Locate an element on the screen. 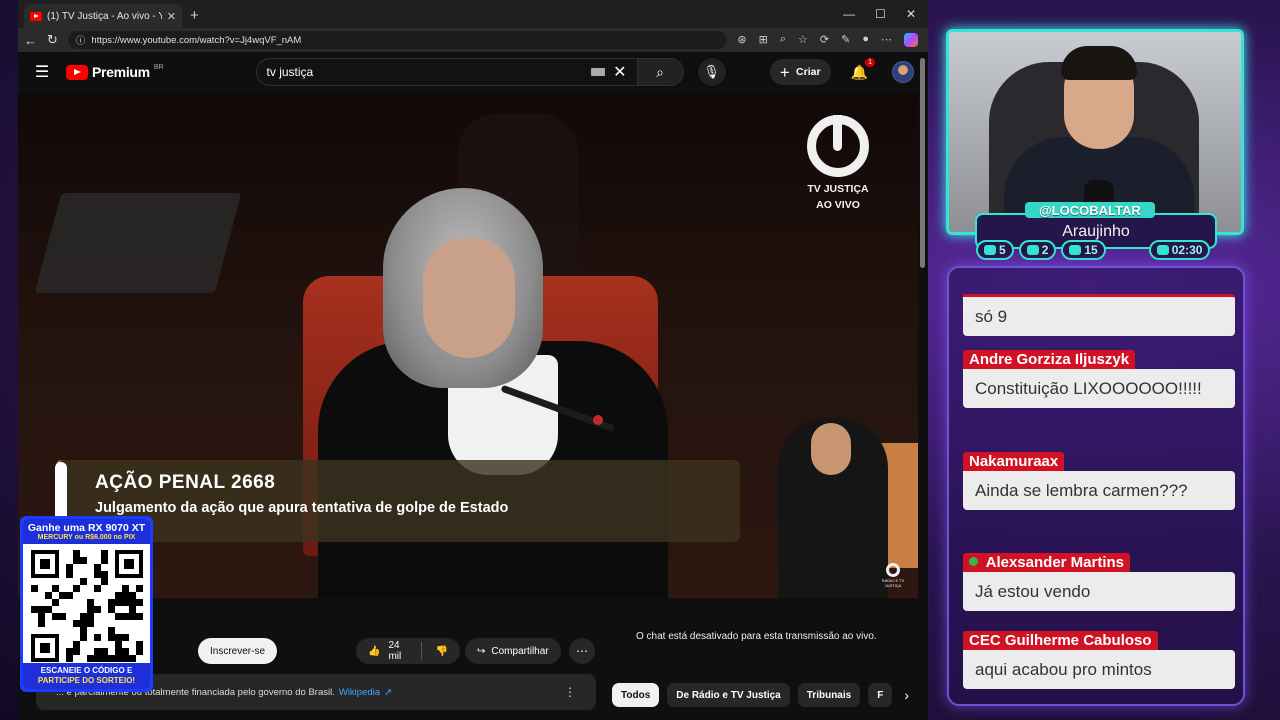 The height and width of the screenshot is (720, 1280). maximize-button: ☐ is located at coordinates (880, 14).